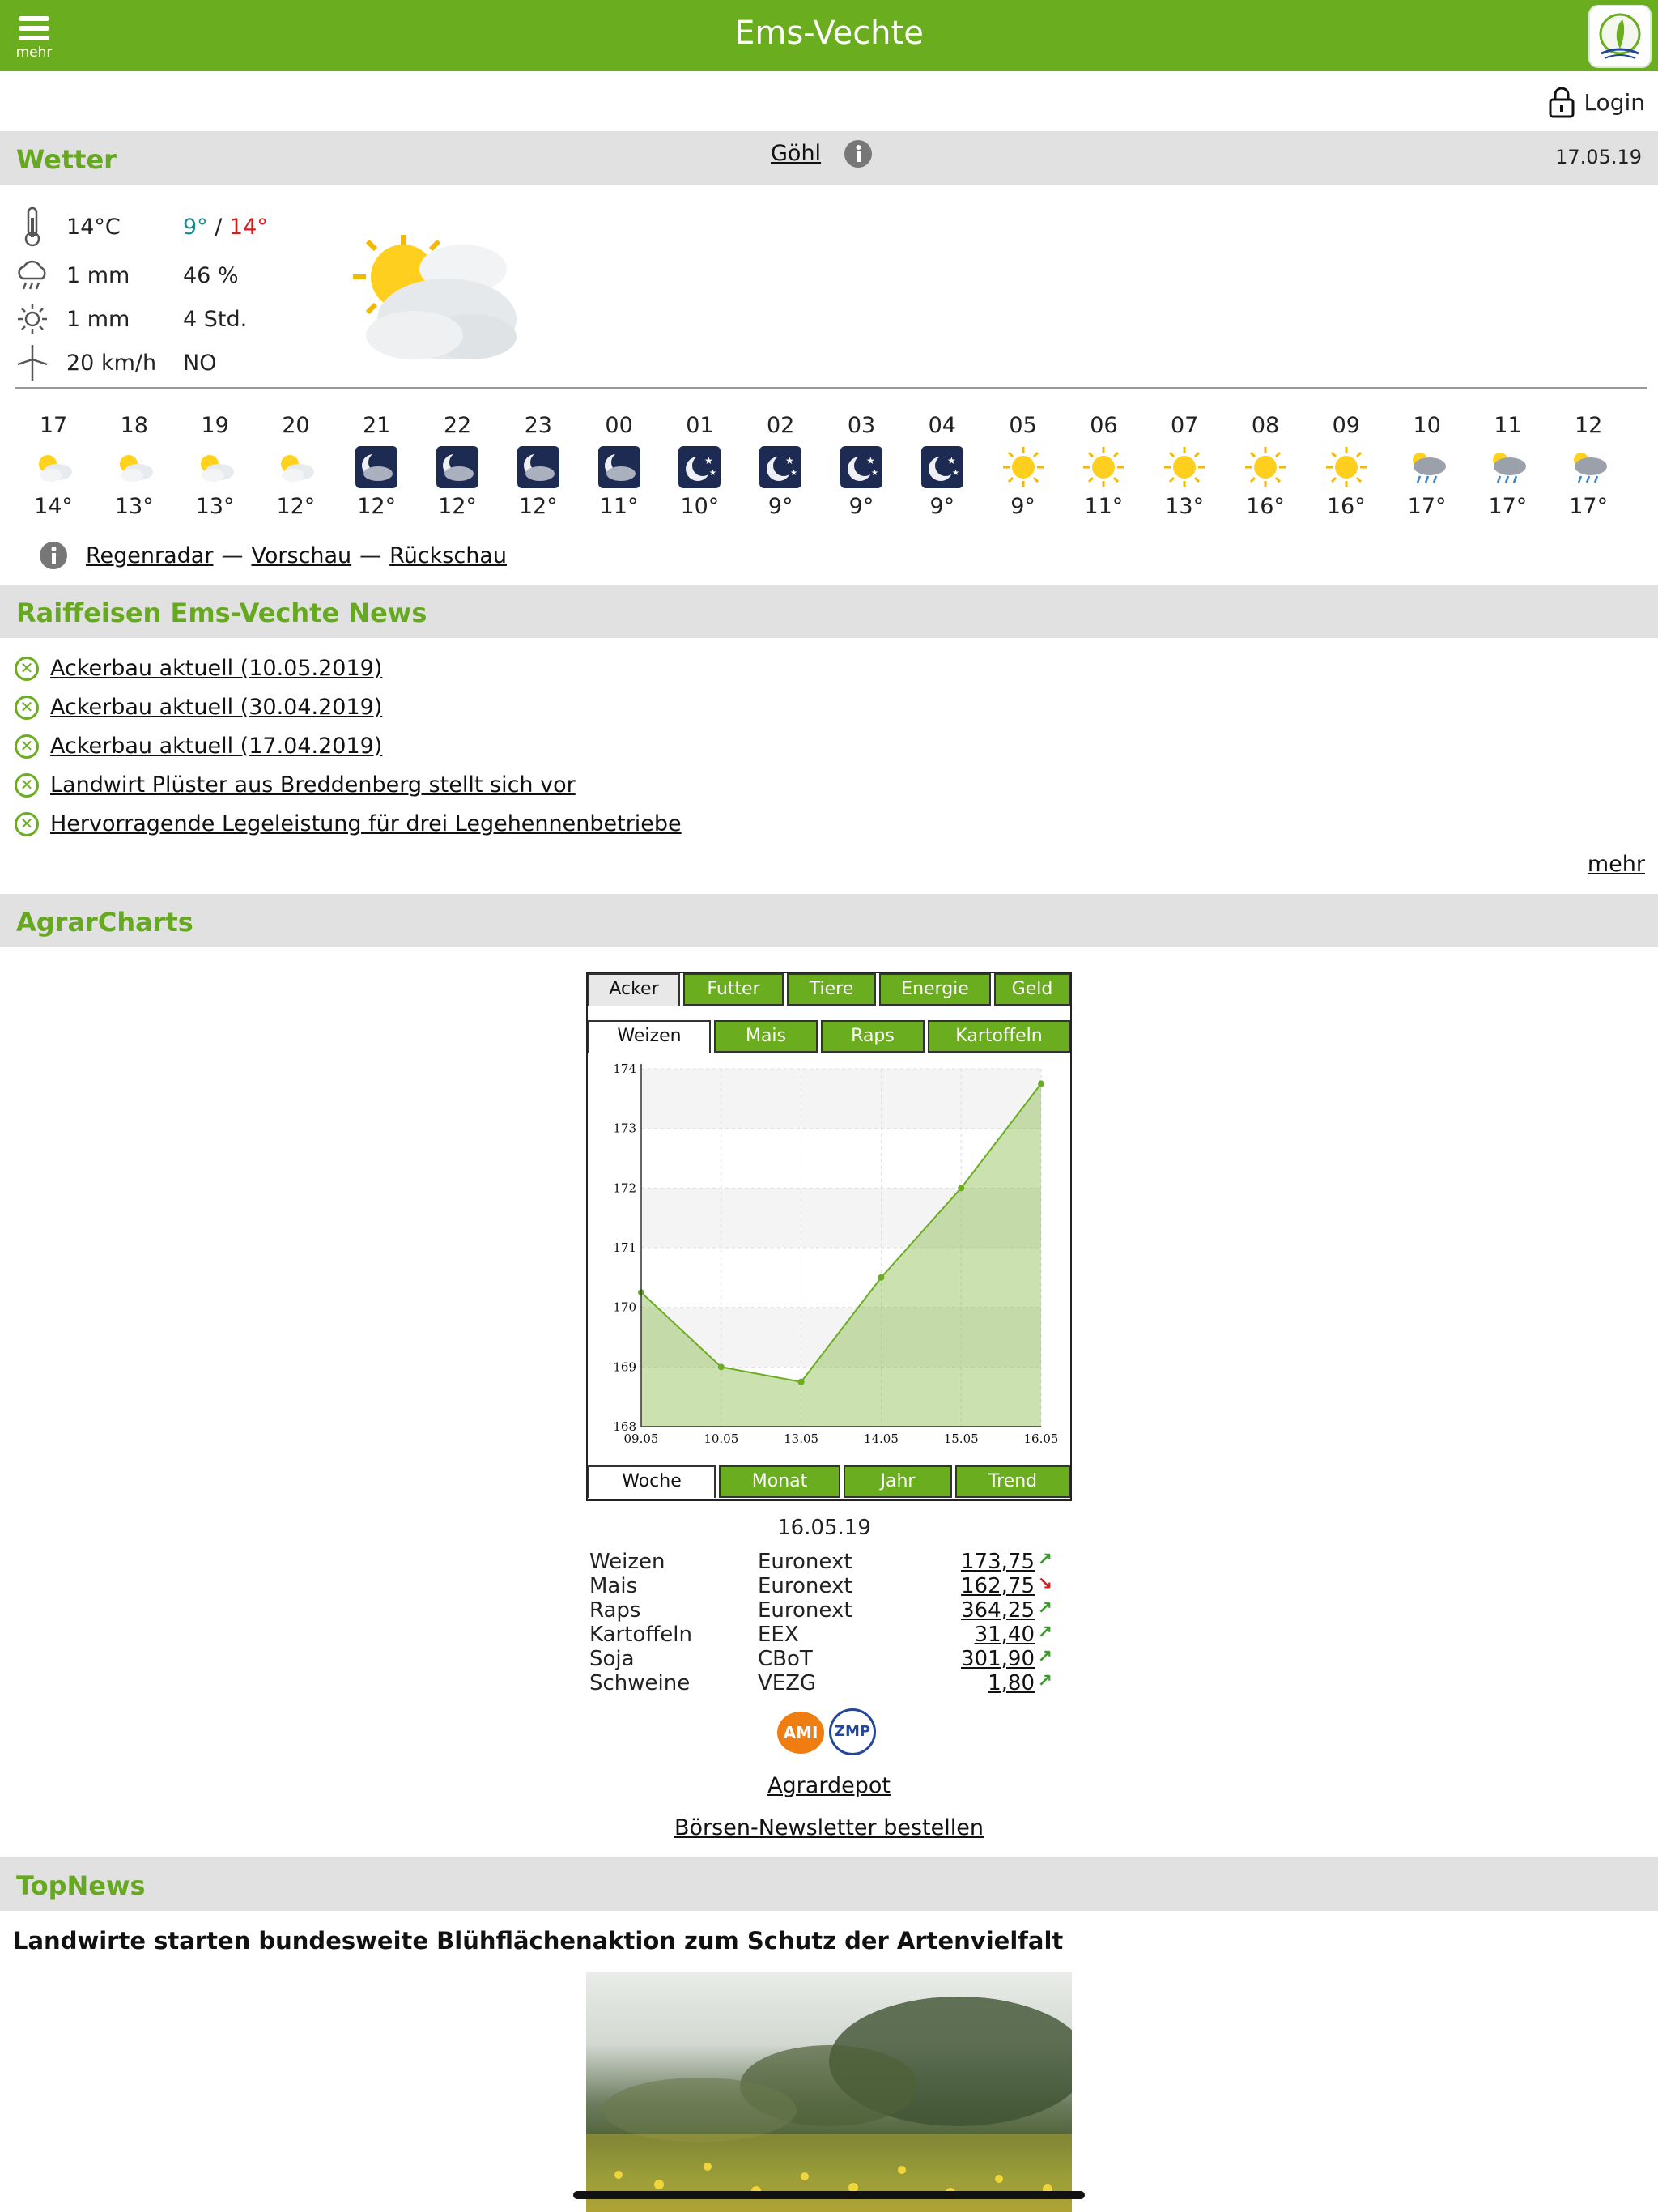 This screenshot has width=1658, height=2212. I want to click on news-item: ✕ Ackerbau aktuell (30.04.2019), so click(198, 707).